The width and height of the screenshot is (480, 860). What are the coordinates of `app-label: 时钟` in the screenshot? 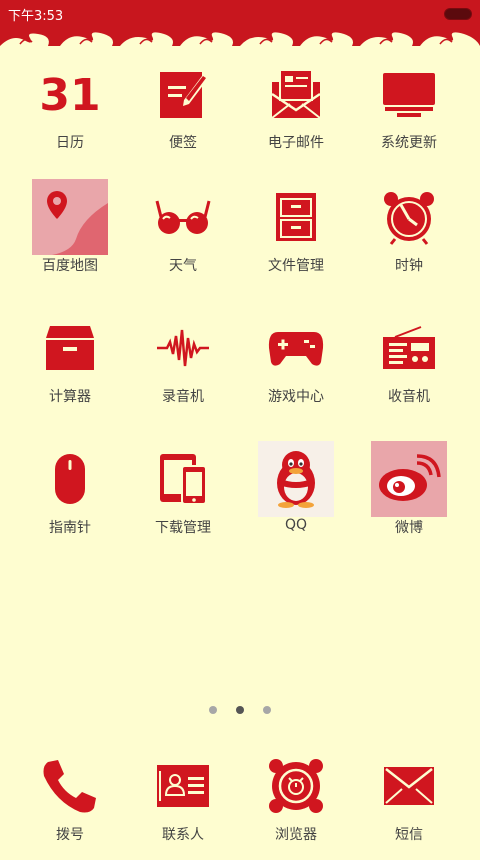 It's located at (409, 266).